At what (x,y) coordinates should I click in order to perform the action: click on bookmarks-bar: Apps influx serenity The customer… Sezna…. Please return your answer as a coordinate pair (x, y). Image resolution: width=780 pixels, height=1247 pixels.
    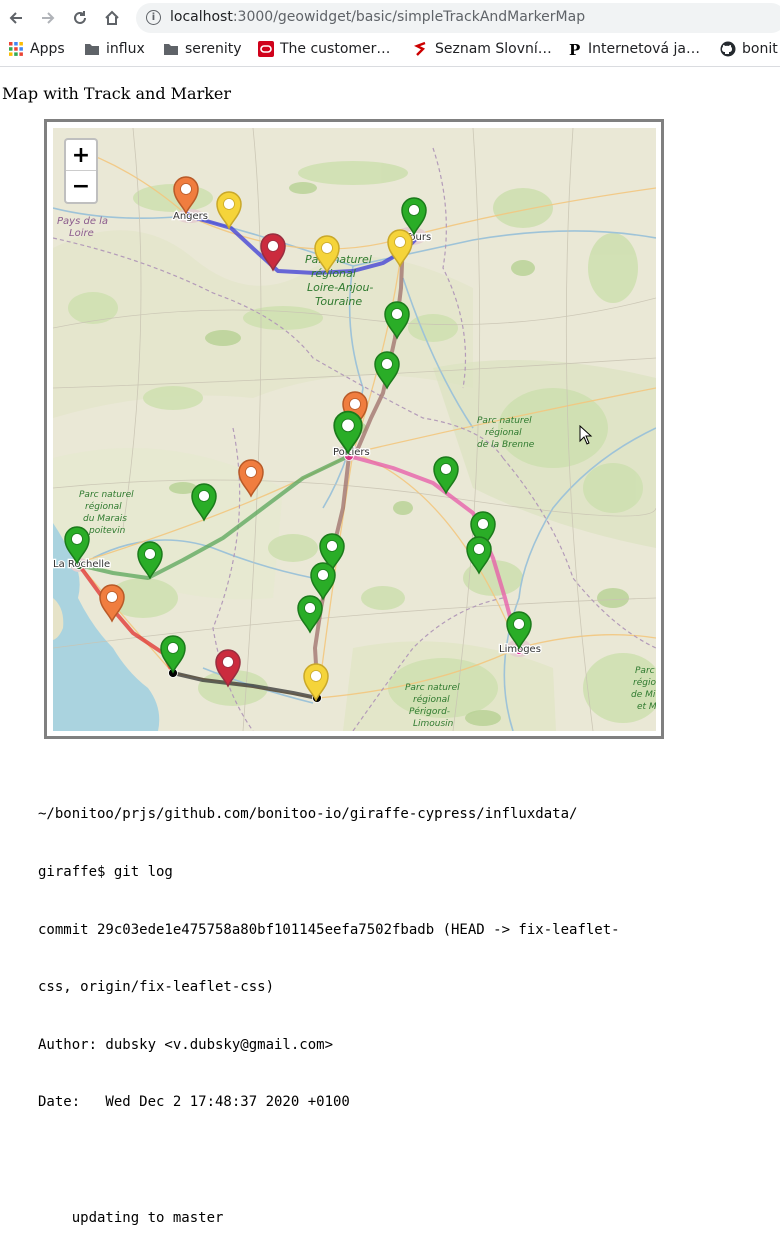
    Looking at the image, I should click on (390, 51).